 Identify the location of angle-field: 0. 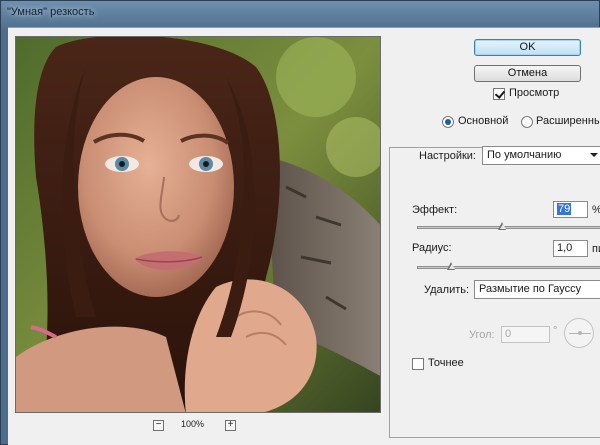
(525, 334).